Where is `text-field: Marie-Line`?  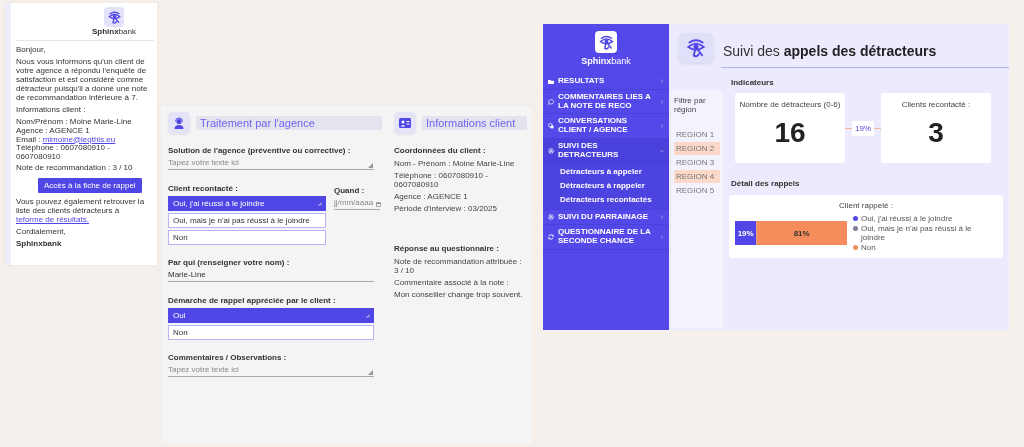
text-field: Marie-Line is located at coordinates (271, 276).